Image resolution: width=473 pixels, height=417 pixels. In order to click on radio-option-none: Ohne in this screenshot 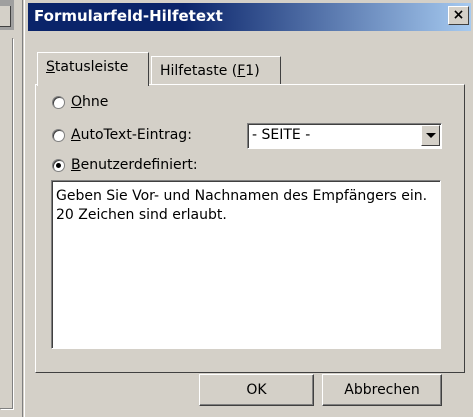, I will do `click(80, 102)`.